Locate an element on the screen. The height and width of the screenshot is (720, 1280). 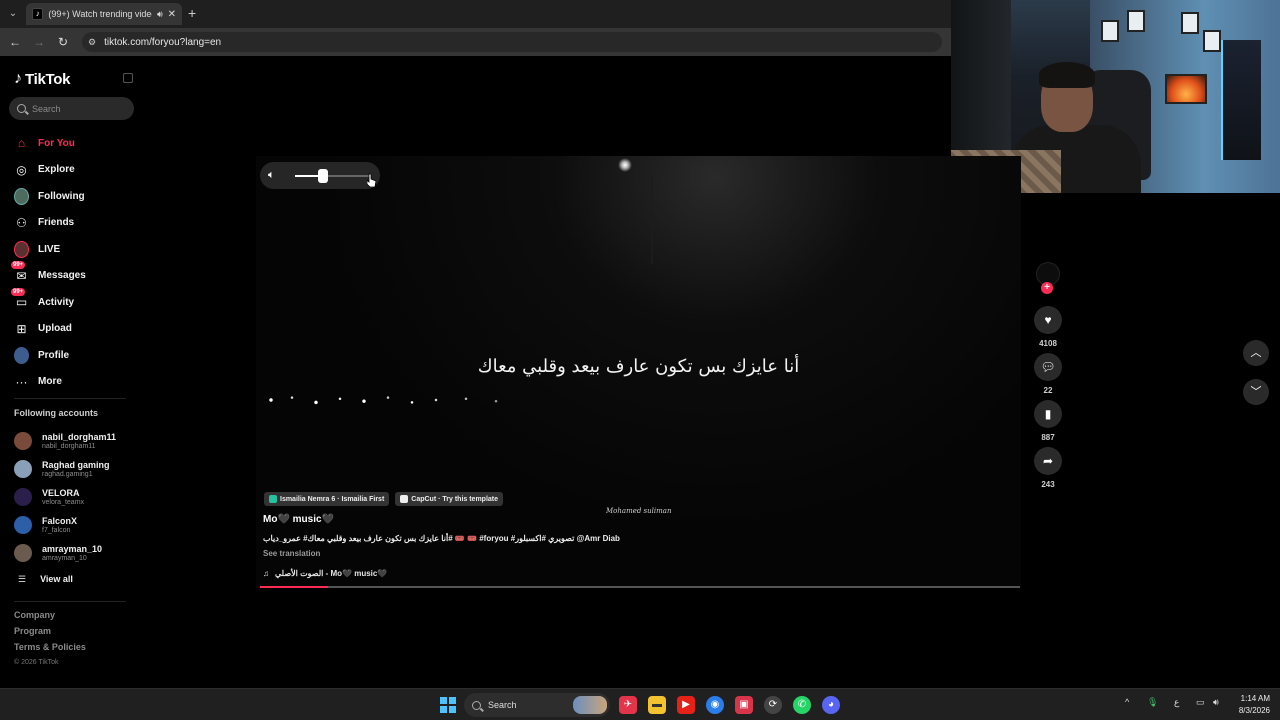
account-item: amrayman_10 amrayman_10 is located at coordinates (76, 553).